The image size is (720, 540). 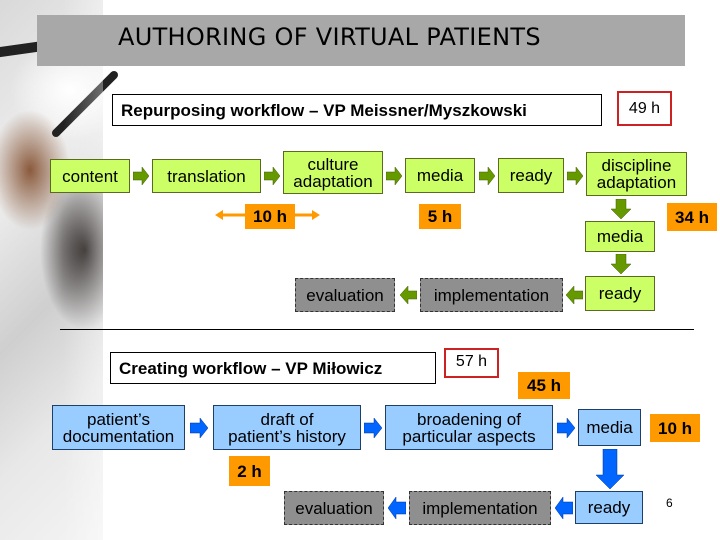 I want to click on step-culture-adaptation: culture adaptation, so click(x=333, y=172).